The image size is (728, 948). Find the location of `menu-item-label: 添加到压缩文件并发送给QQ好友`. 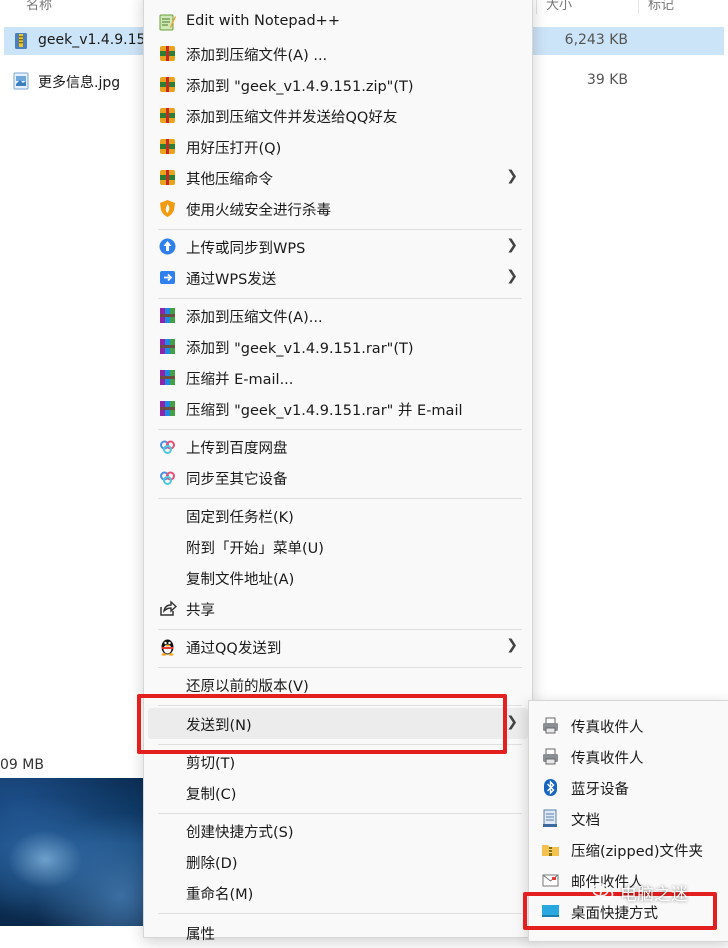

menu-item-label: 添加到压缩文件并发送给QQ好友 is located at coordinates (292, 118).